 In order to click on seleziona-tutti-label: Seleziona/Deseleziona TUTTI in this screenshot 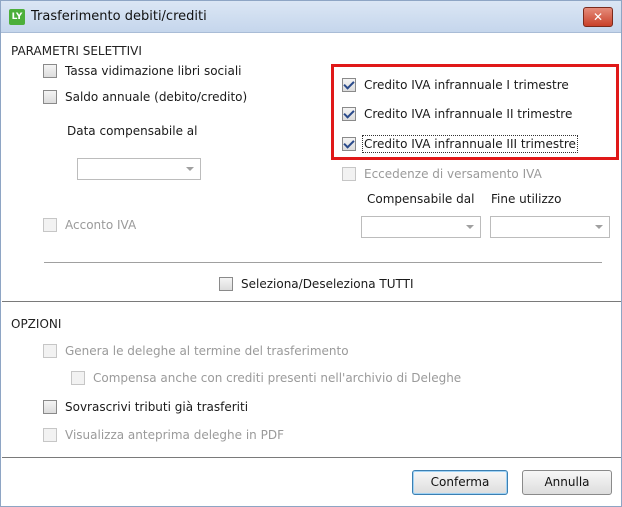, I will do `click(327, 284)`.